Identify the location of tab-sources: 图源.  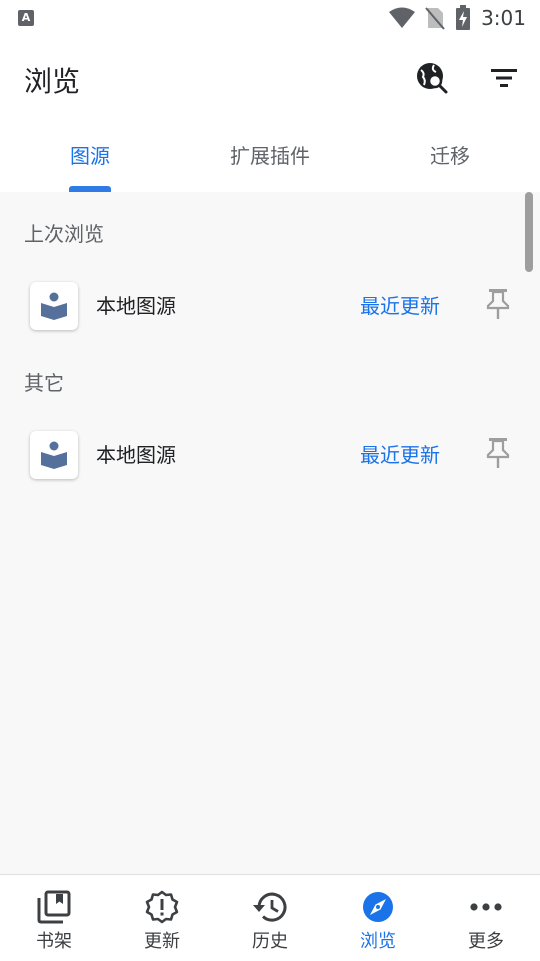
(90, 156).